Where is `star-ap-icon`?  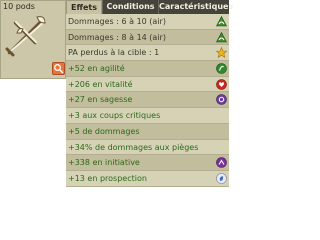
star-ap-icon is located at coordinates (221, 53).